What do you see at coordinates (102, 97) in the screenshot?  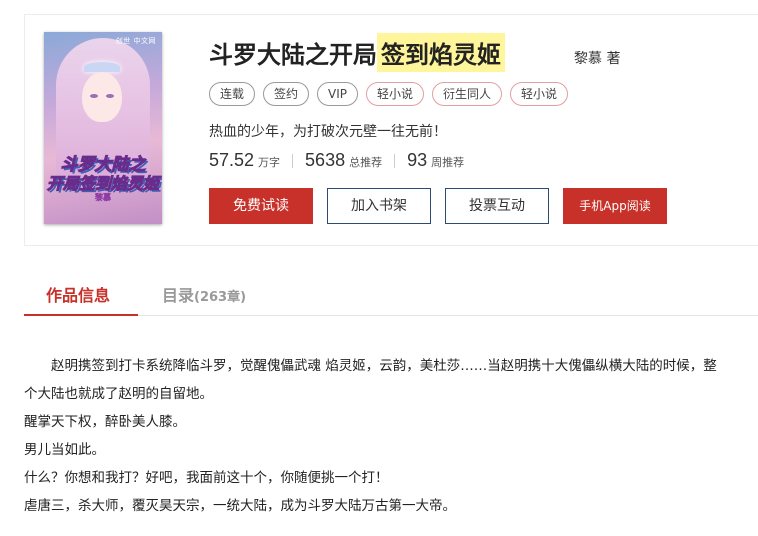 I see `cover-face` at bounding box center [102, 97].